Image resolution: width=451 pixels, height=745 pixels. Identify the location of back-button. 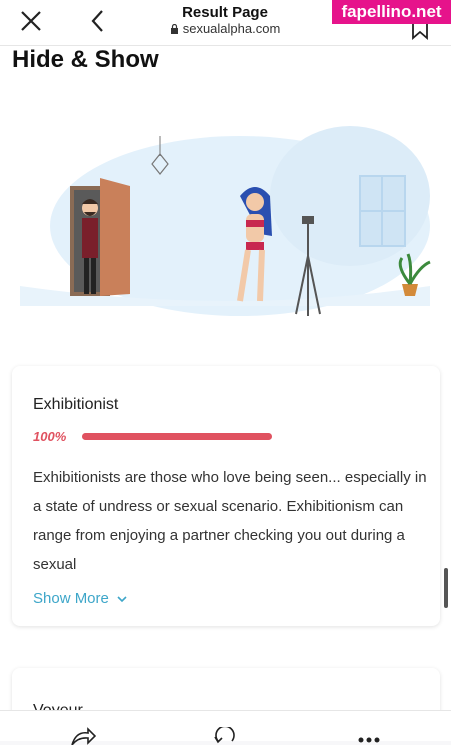
(99, 21).